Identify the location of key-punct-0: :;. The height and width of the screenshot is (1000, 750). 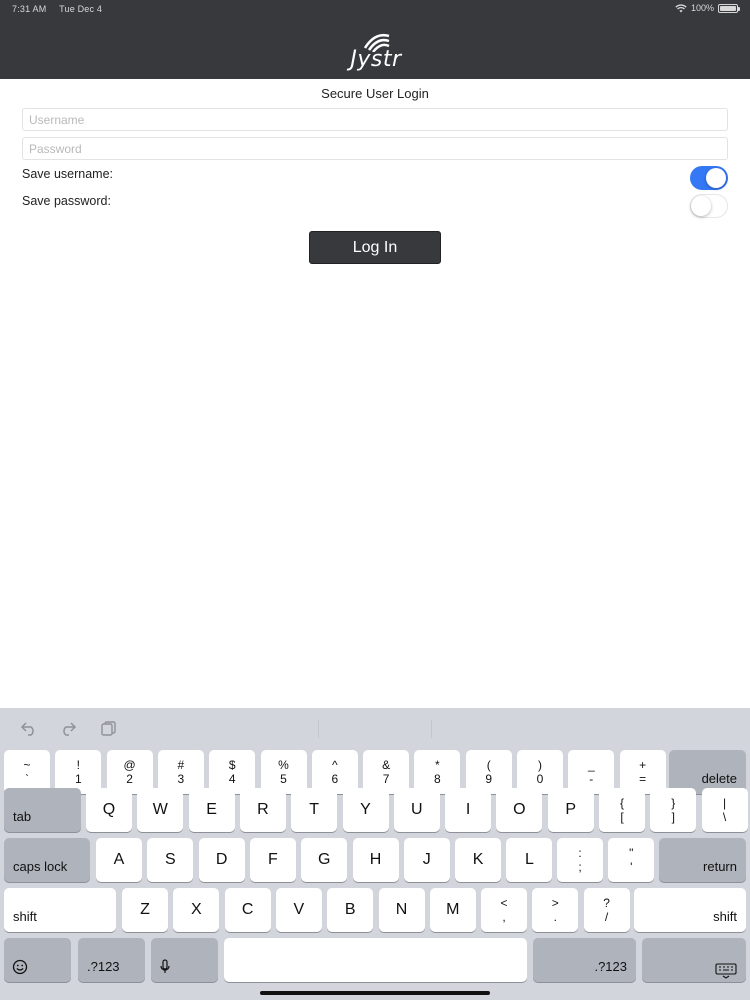
(580, 860).